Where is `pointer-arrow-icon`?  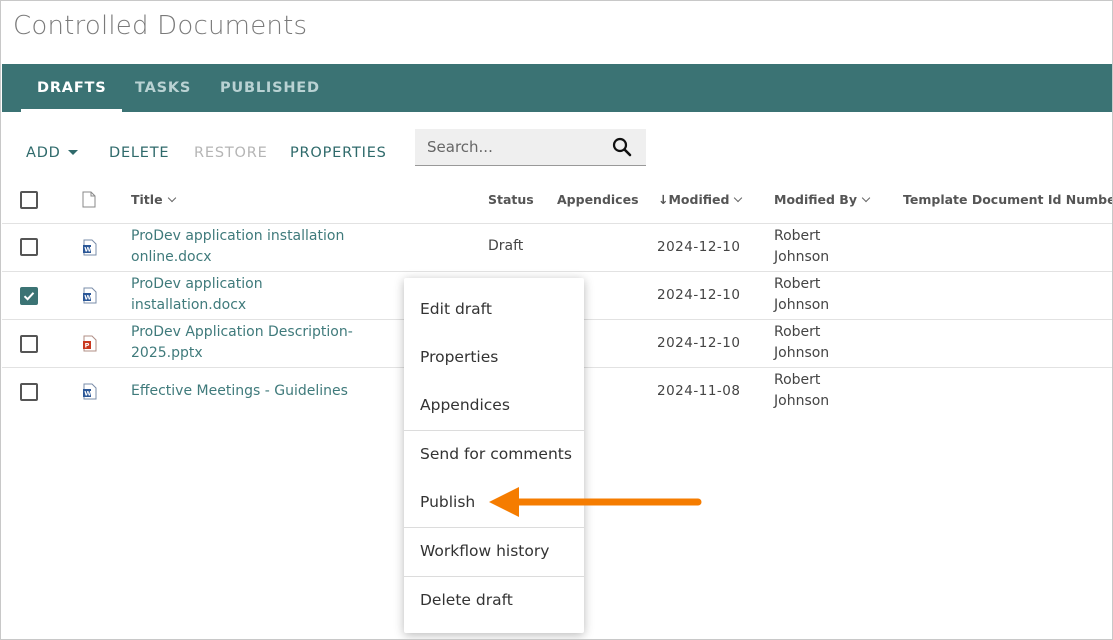 pointer-arrow-icon is located at coordinates (595, 502).